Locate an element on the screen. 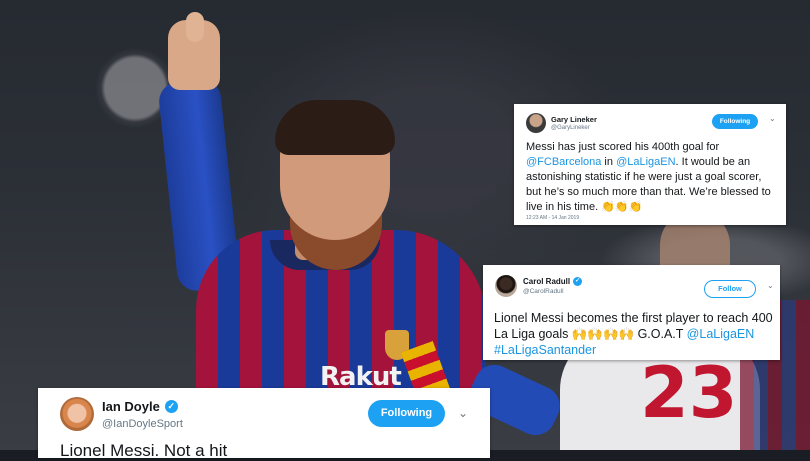 This screenshot has height=461, width=810. tweet-header: Ian Doyle ✓ @IanDoyleSport is located at coordinates (121, 414).